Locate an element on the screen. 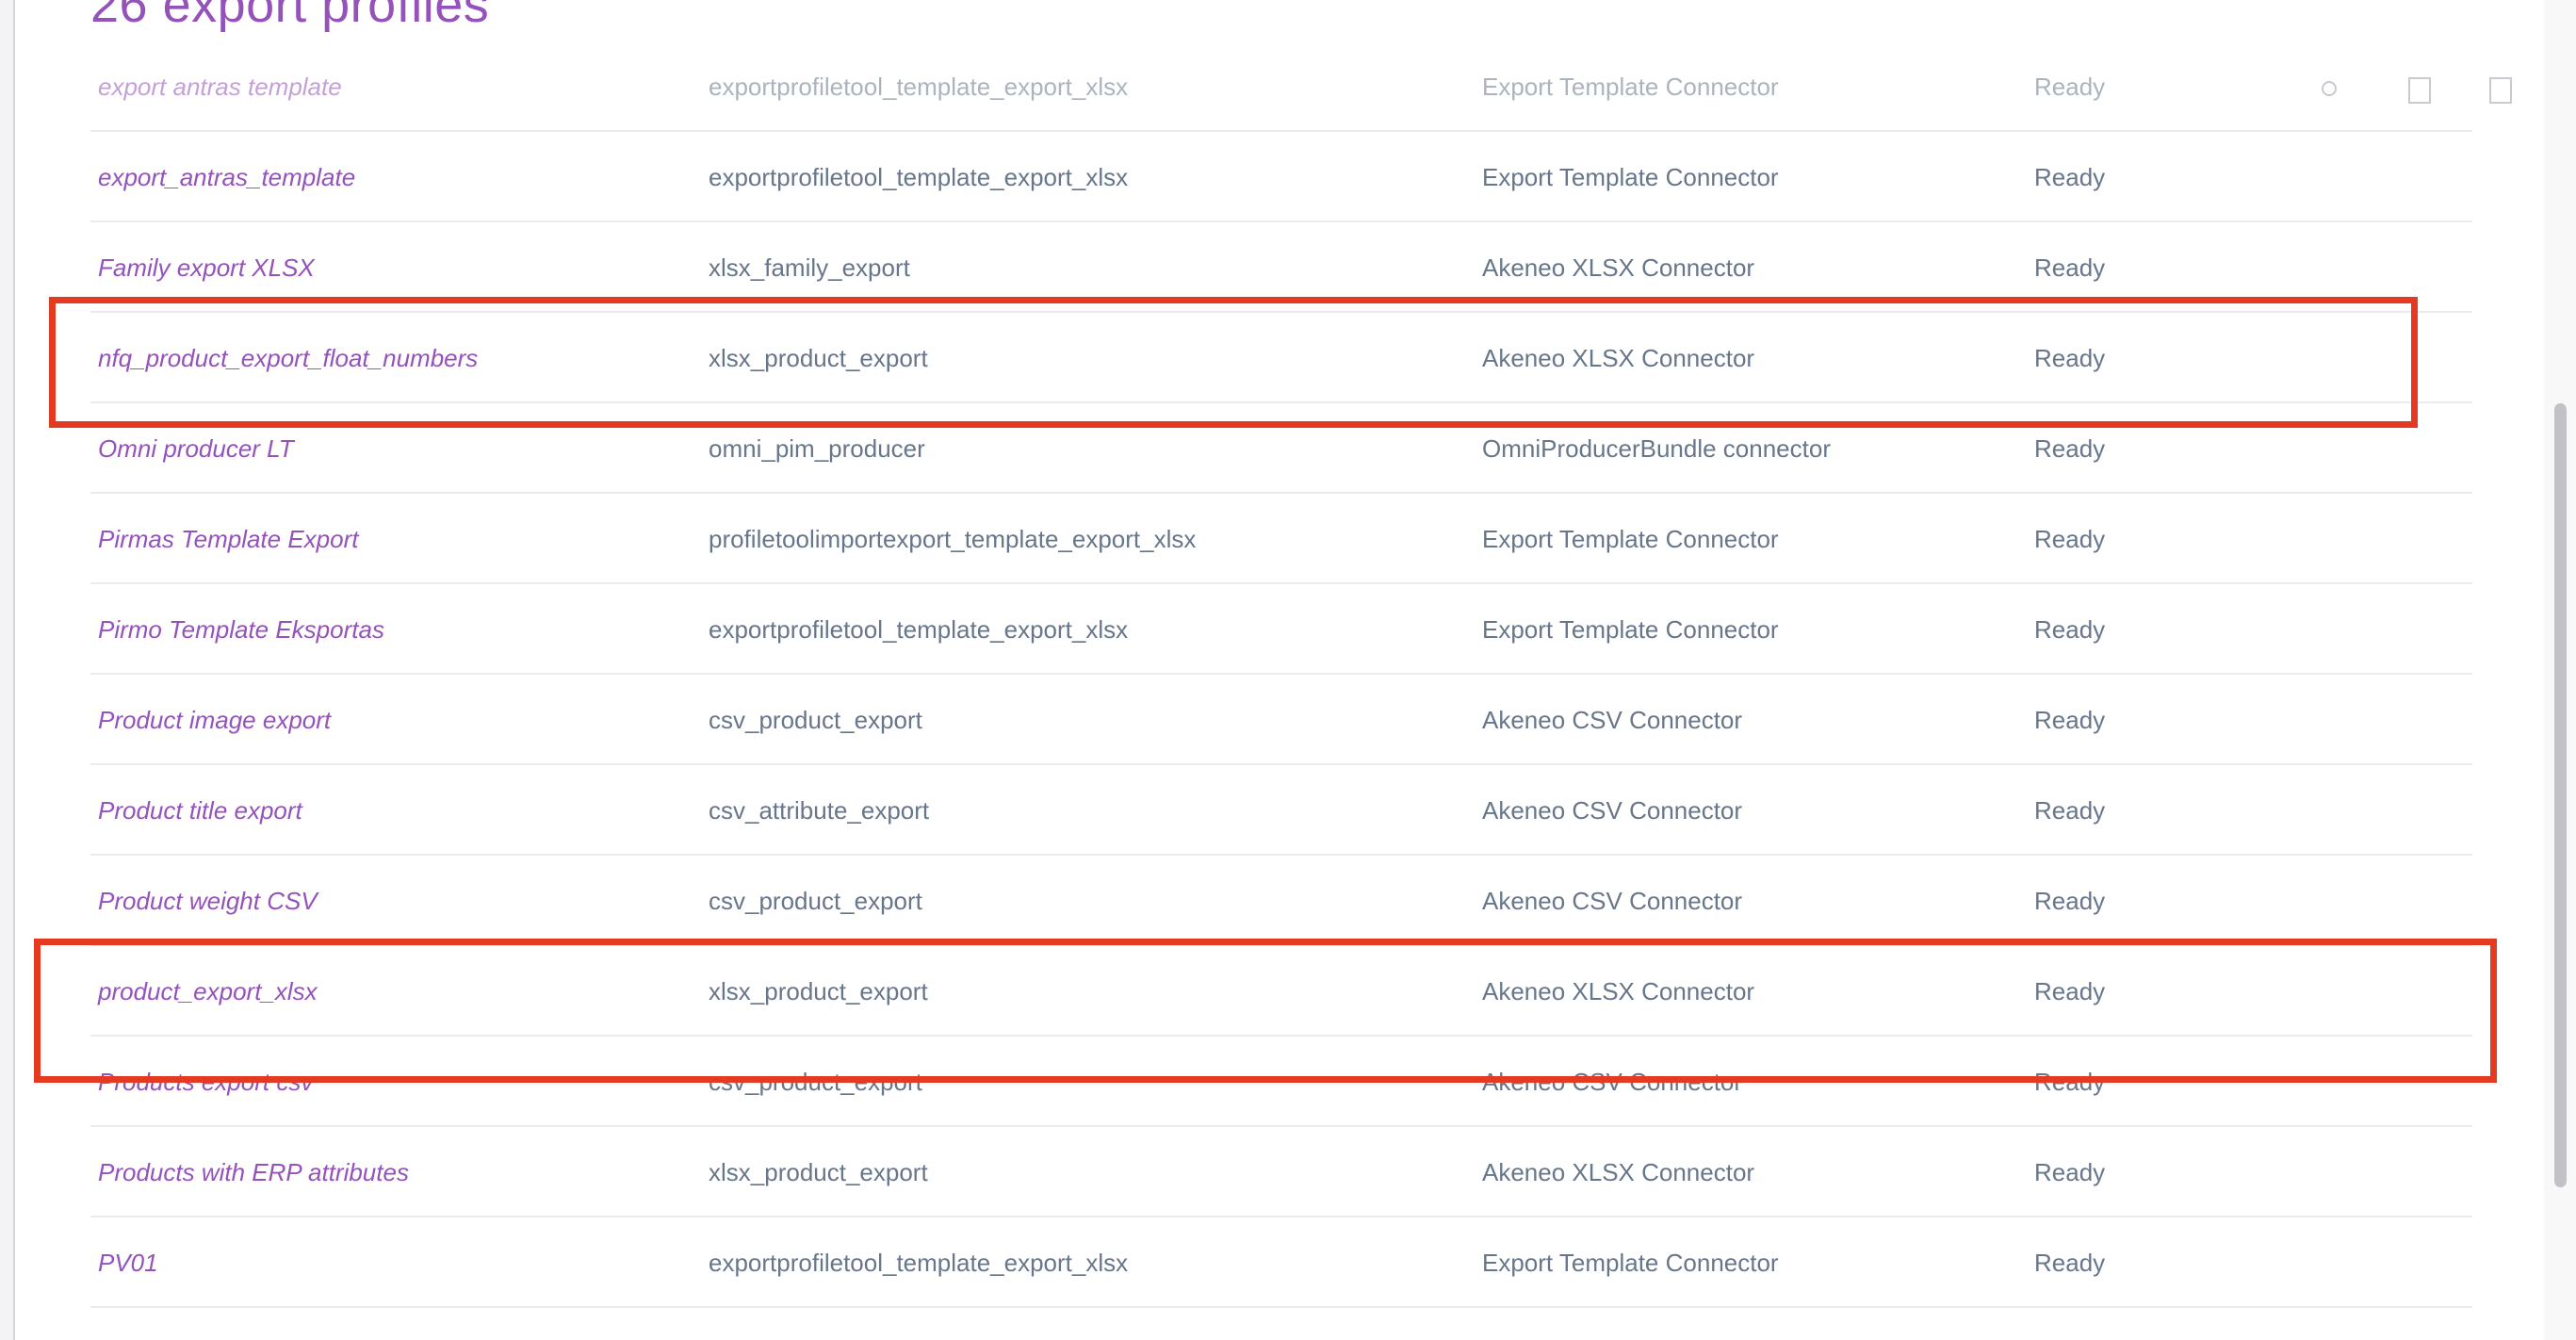  view-icon is located at coordinates (2500, 90).